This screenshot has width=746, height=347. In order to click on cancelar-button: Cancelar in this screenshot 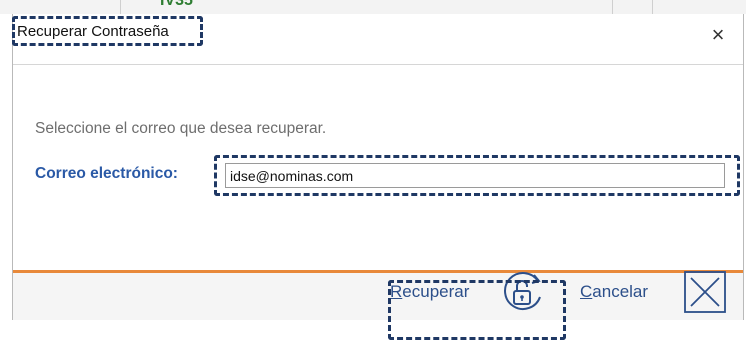, I will do `click(656, 294)`.